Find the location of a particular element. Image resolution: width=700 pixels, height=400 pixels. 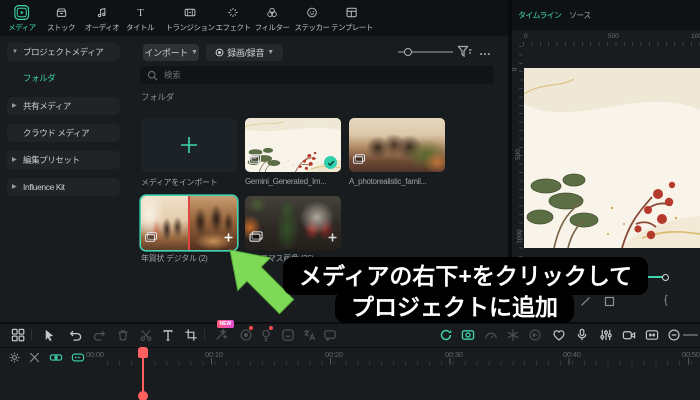

timeline-settings-gear-icon is located at coordinates (14, 357).